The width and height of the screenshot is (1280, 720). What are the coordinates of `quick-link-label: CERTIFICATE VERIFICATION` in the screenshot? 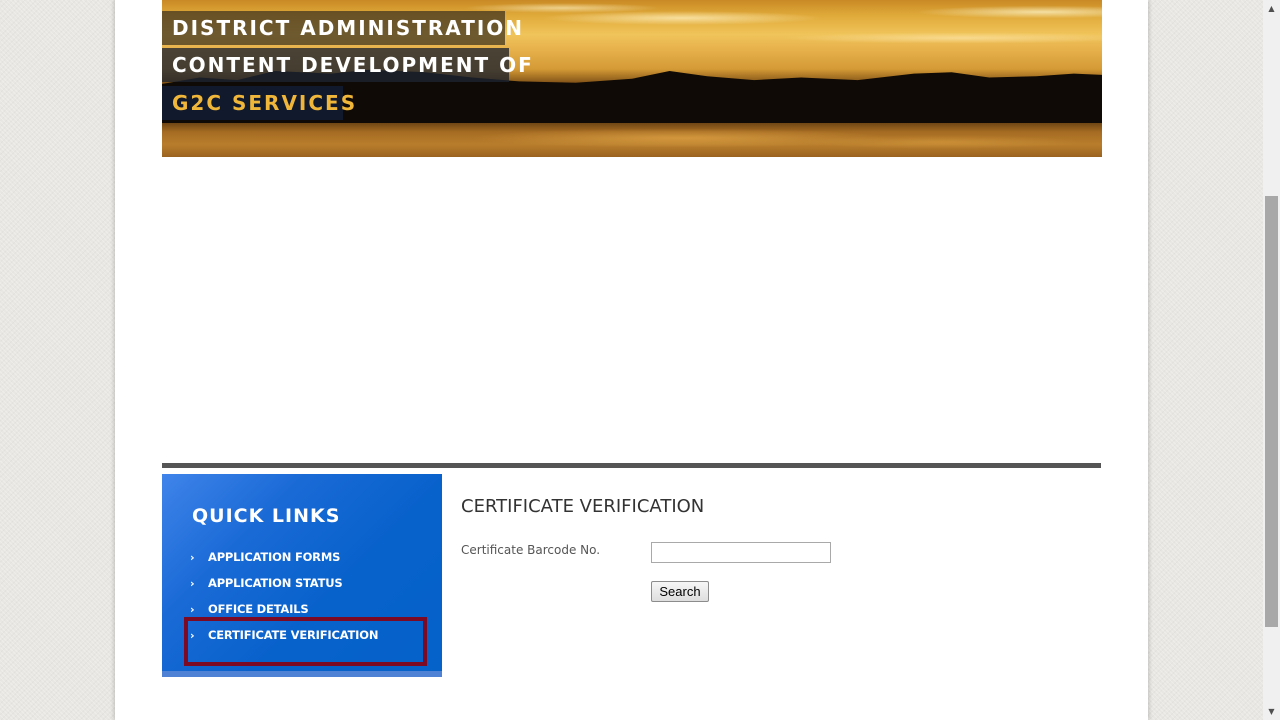 It's located at (293, 635).